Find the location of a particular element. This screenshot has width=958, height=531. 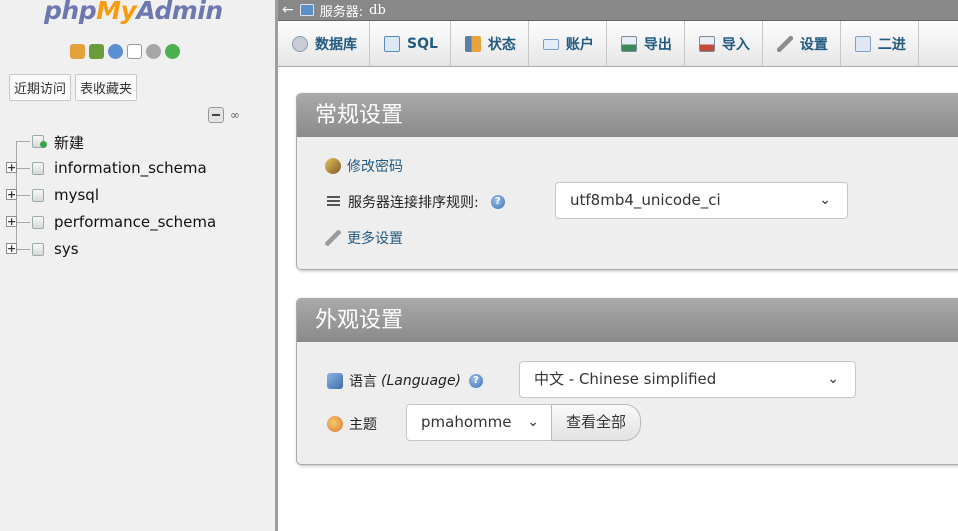

tab-label: 设置 is located at coordinates (813, 45).